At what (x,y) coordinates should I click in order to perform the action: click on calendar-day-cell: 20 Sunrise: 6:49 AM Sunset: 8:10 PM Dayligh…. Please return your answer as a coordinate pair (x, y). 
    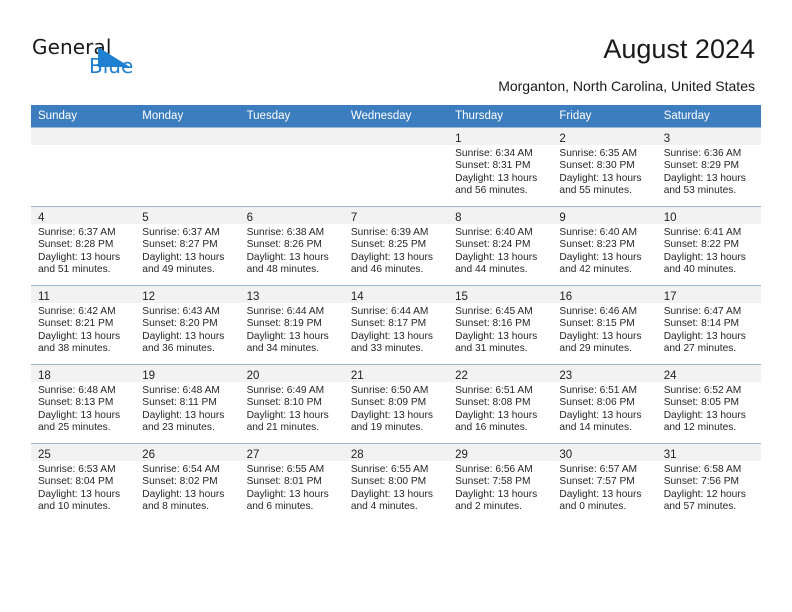
    Looking at the image, I should click on (291, 404).